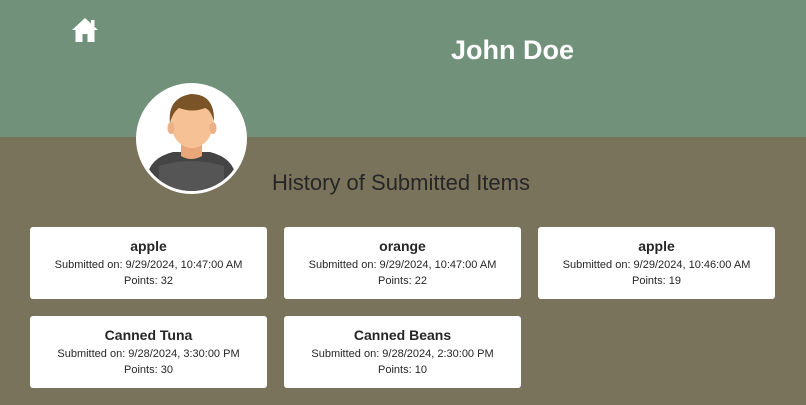  Describe the element at coordinates (148, 335) in the screenshot. I see `item-name: Canned Tuna` at that location.